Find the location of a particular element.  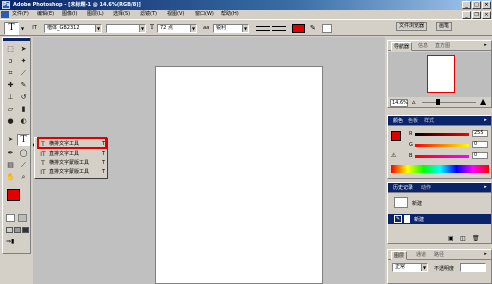

warp-text-icon: ✎ is located at coordinates (313, 28).